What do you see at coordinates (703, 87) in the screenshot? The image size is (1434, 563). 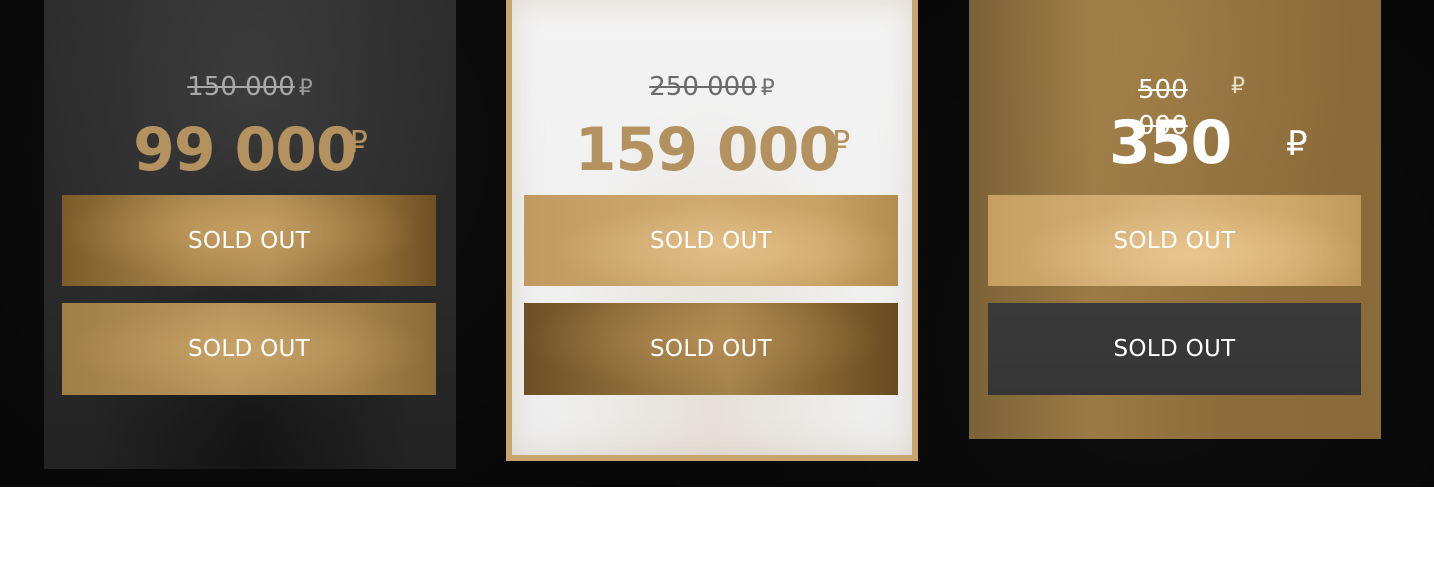 I see `old-price-amount: 250 000` at bounding box center [703, 87].